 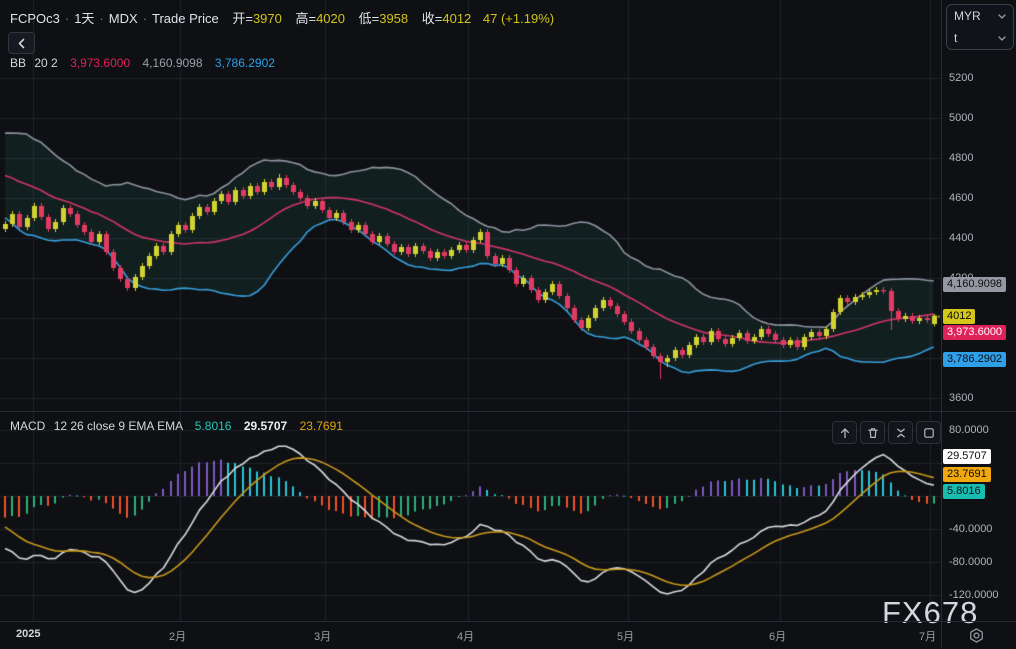 I want to click on collapse-icon, so click(x=901, y=433).